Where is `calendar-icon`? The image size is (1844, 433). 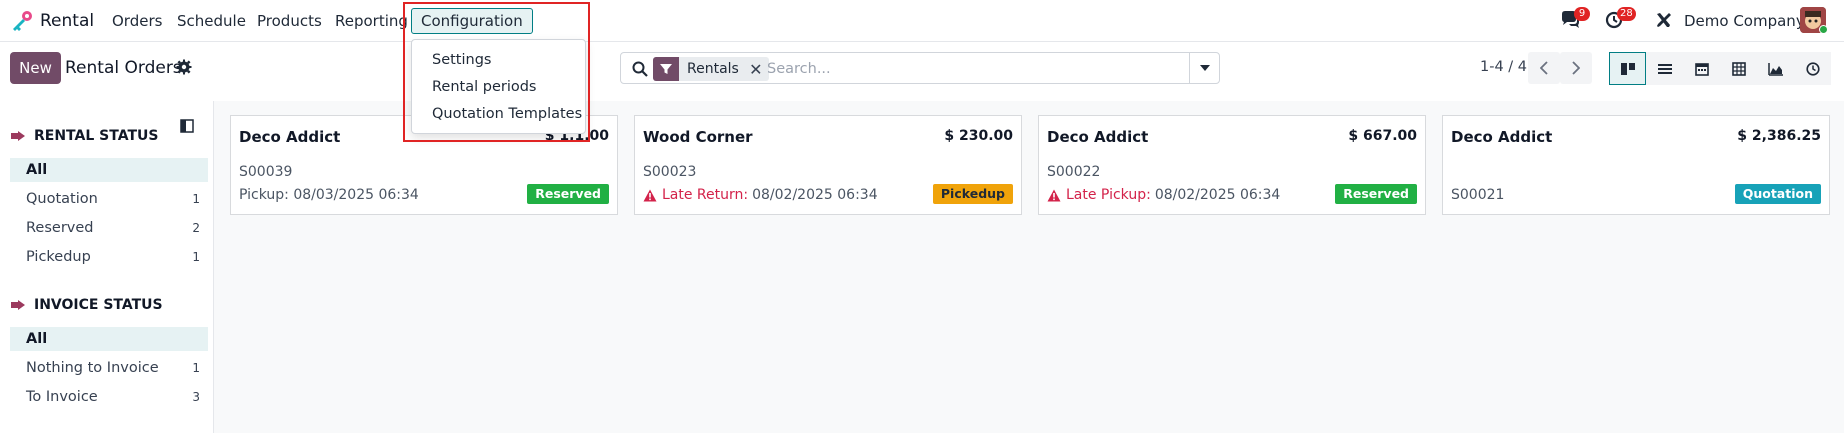 calendar-icon is located at coordinates (1701, 69).